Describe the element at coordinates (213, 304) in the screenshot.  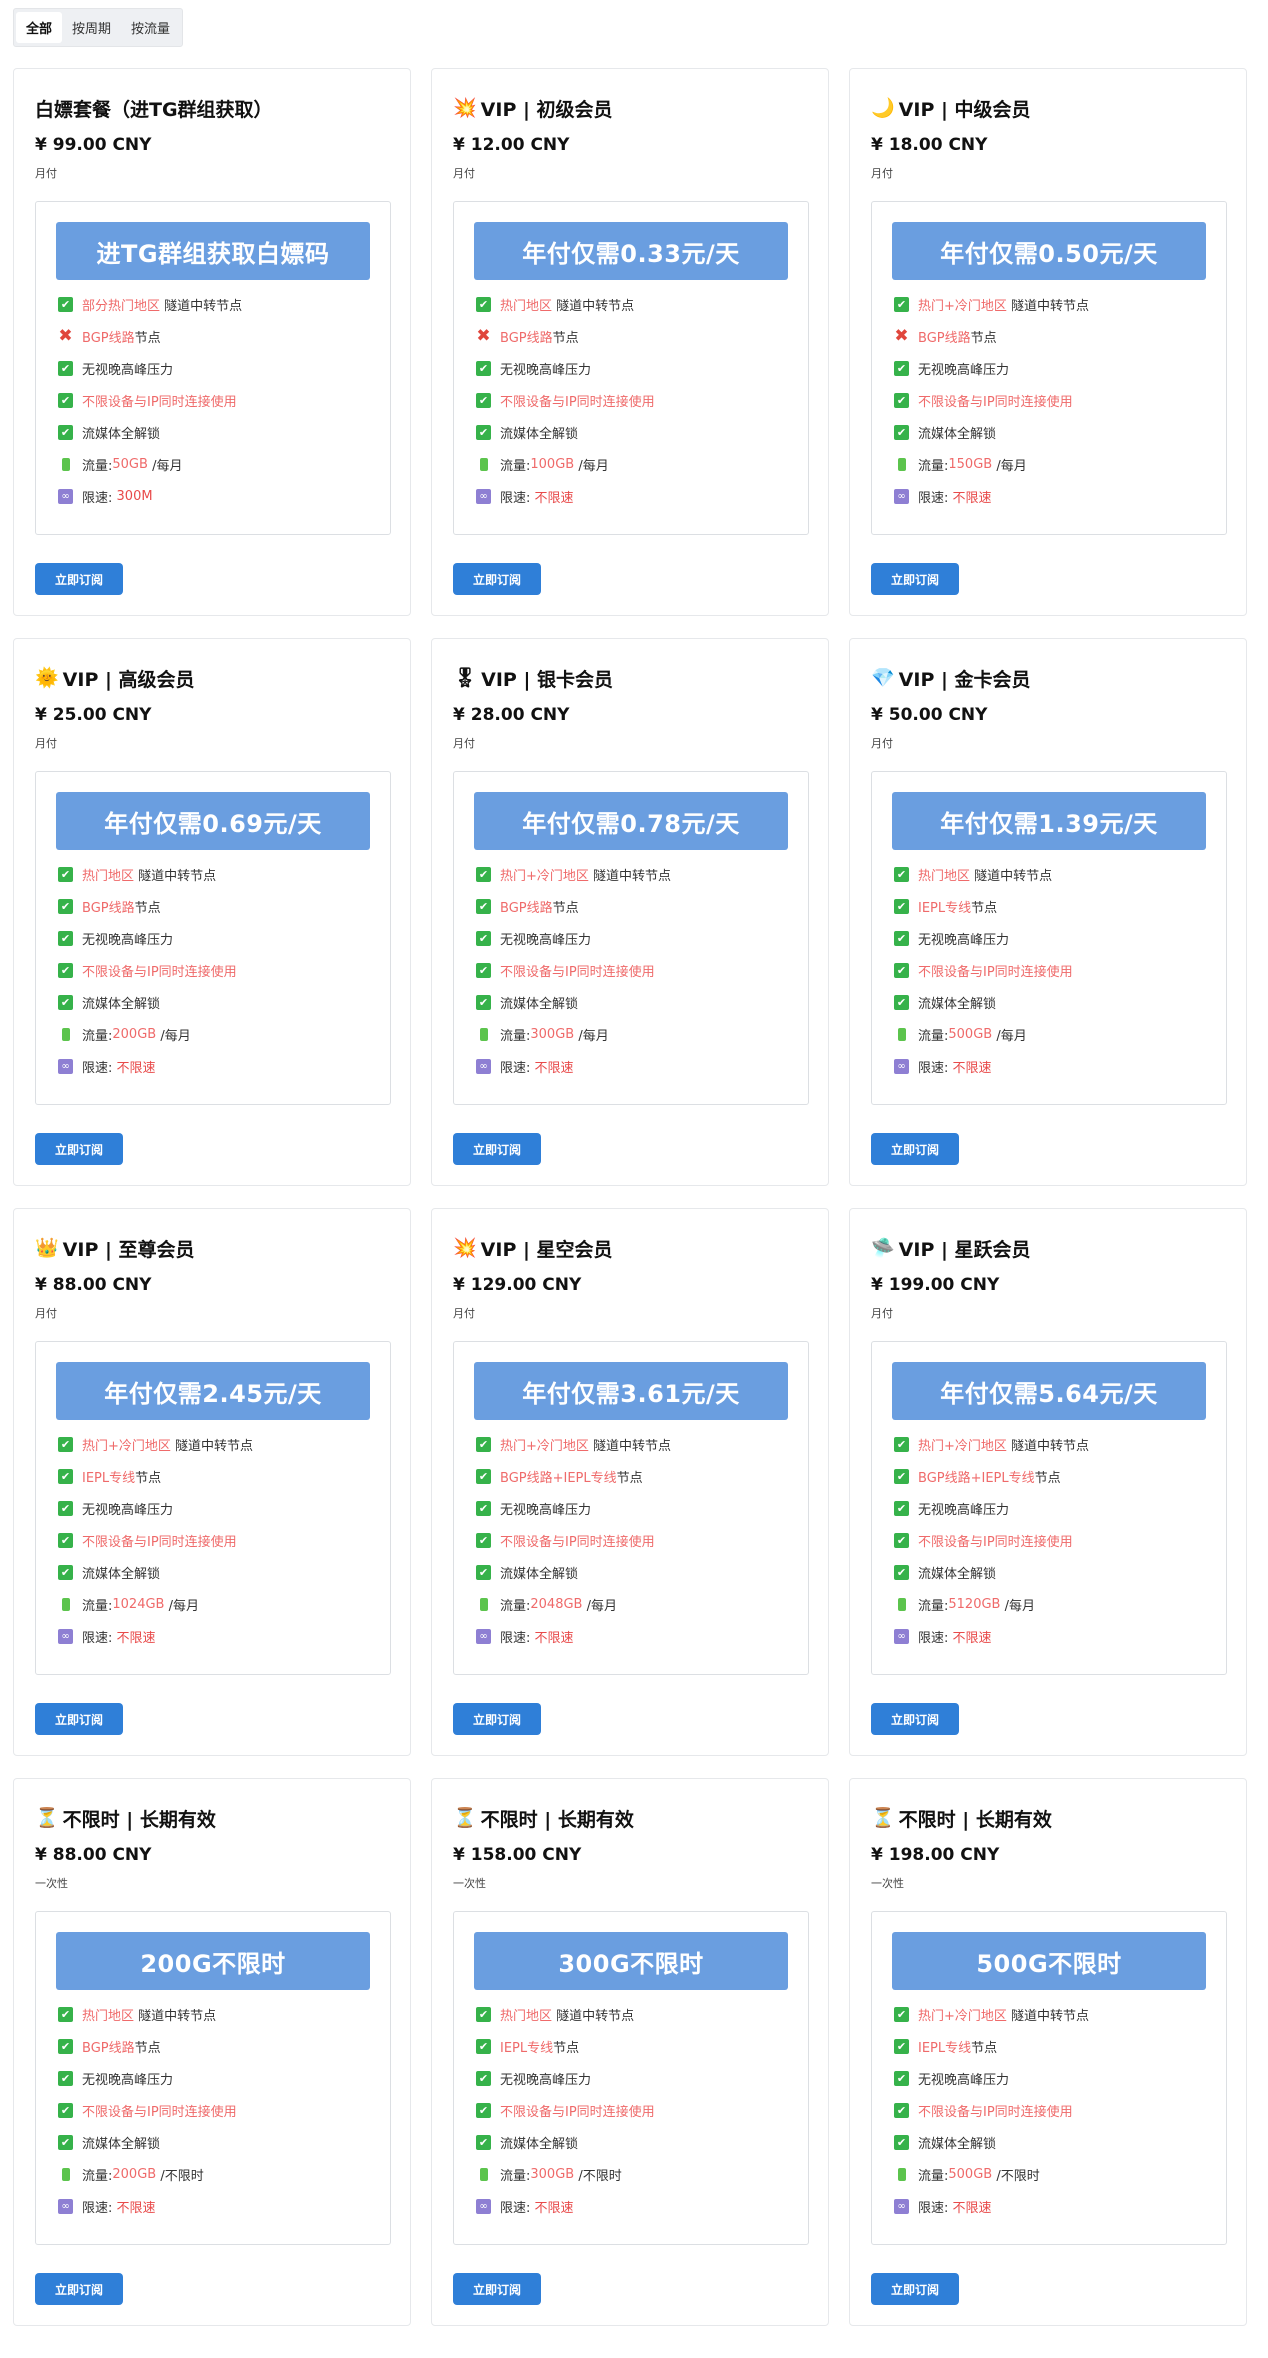
I see `feature-region: ✔ 部分热门地区 隧道中转节点` at that location.